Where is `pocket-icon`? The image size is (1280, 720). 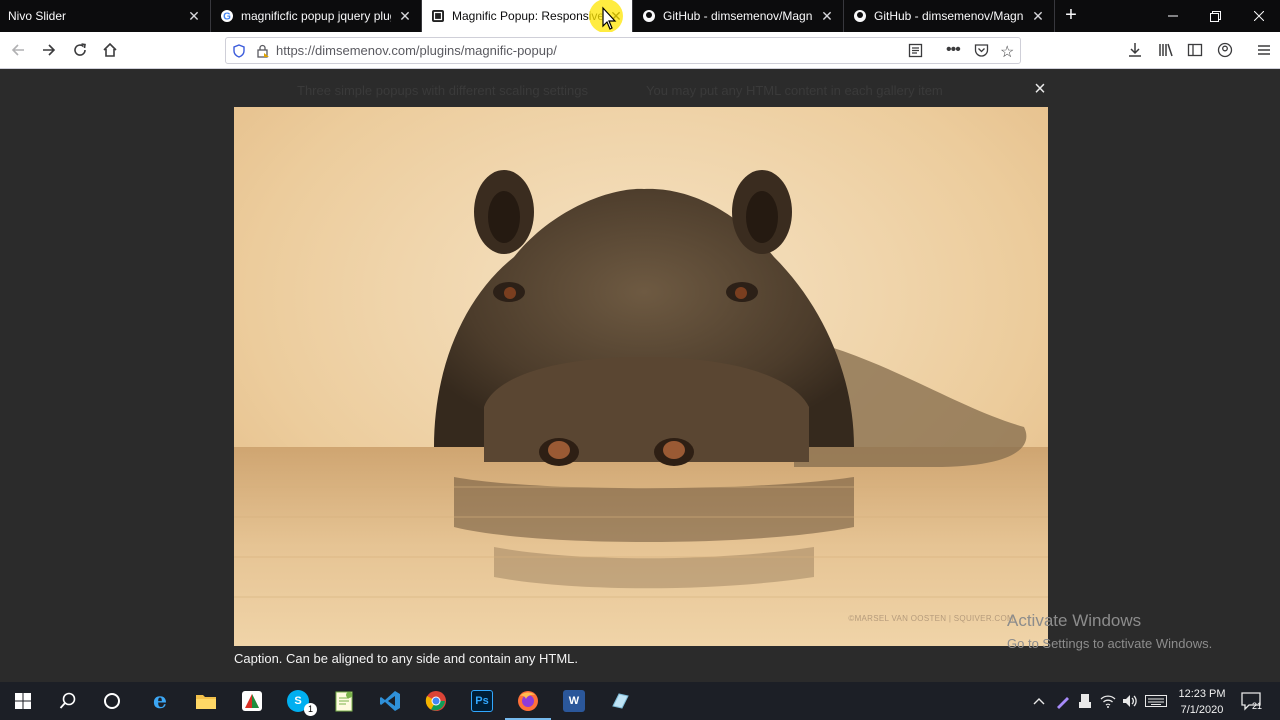 pocket-icon is located at coordinates (981, 53).